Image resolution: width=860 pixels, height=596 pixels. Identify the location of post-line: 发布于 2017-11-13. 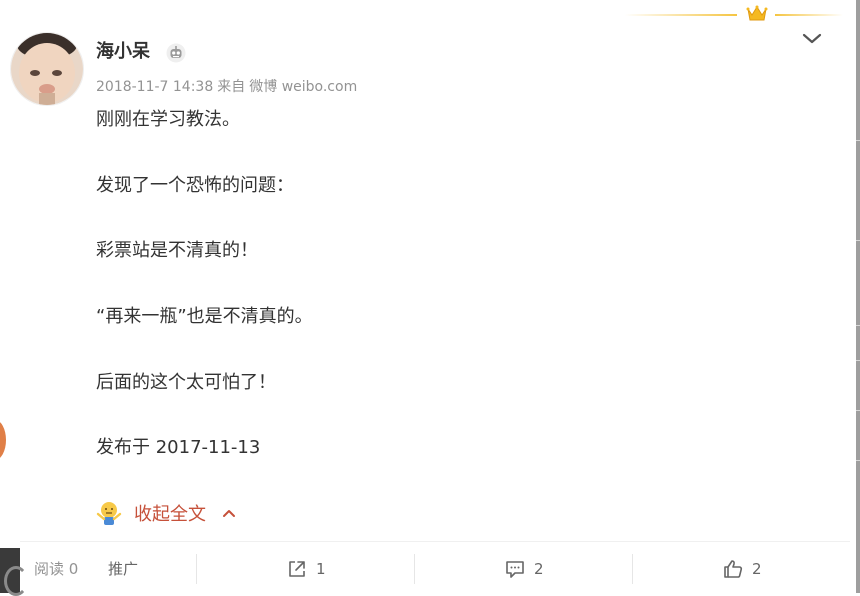
(178, 447).